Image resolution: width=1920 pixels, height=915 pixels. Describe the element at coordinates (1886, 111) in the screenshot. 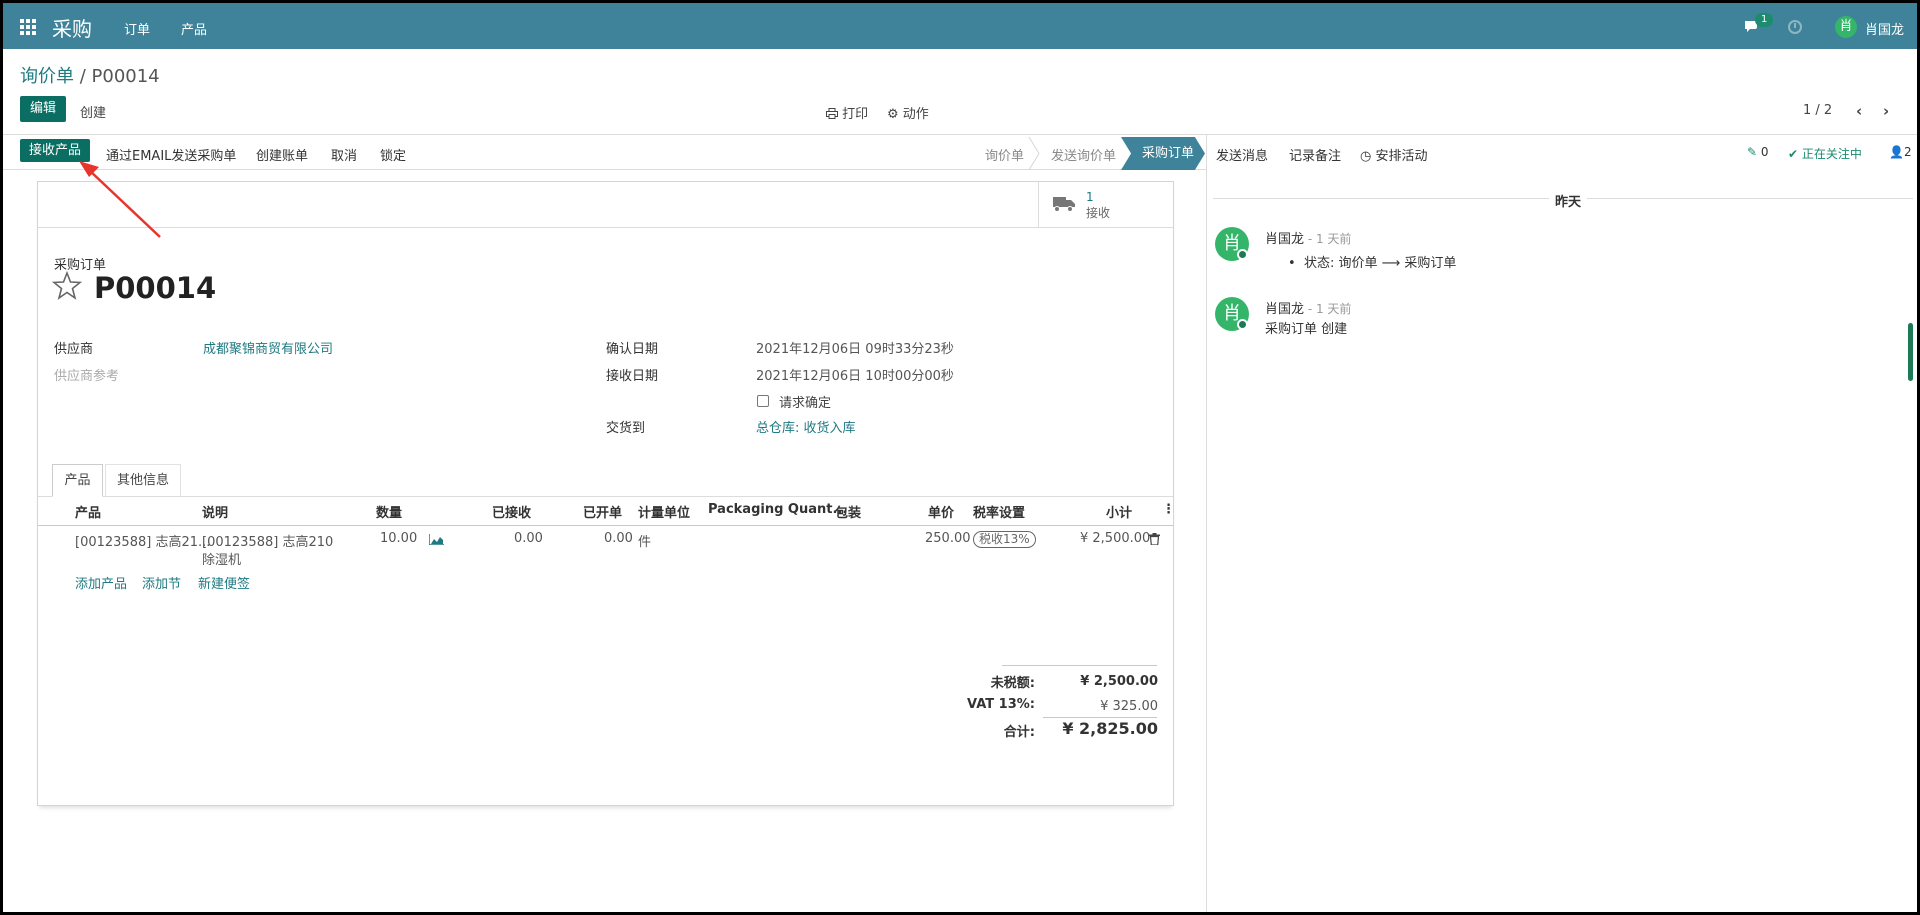

I see `pager-next-icon: ›` at that location.